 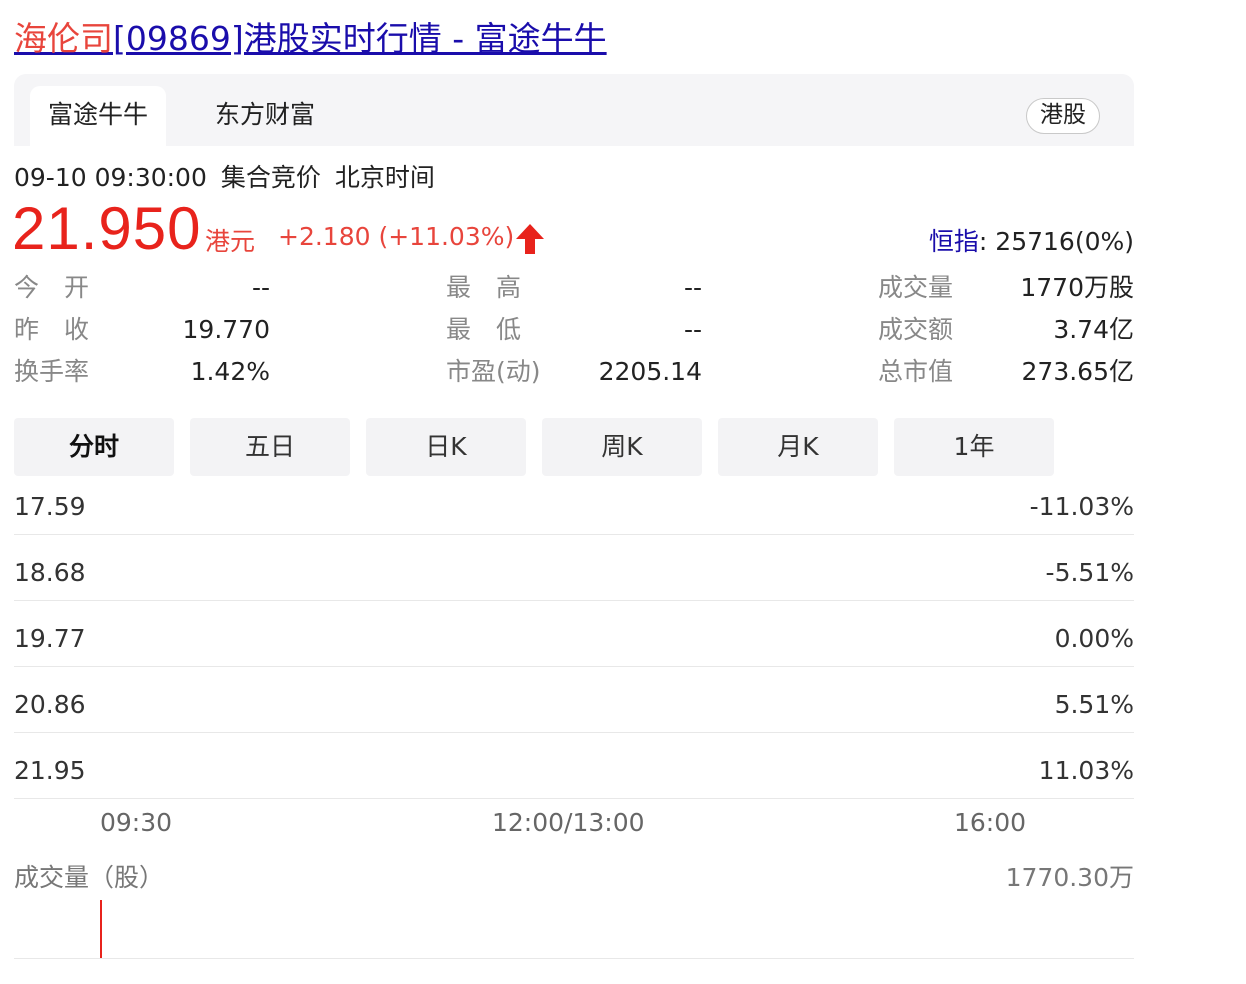 What do you see at coordinates (50, 572) in the screenshot?
I see `price-axis-label: 18.68` at bounding box center [50, 572].